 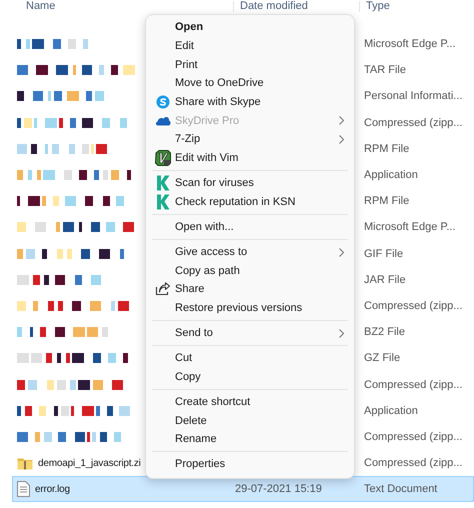 What do you see at coordinates (250, 420) in the screenshot?
I see `menu-item: Delete` at bounding box center [250, 420].